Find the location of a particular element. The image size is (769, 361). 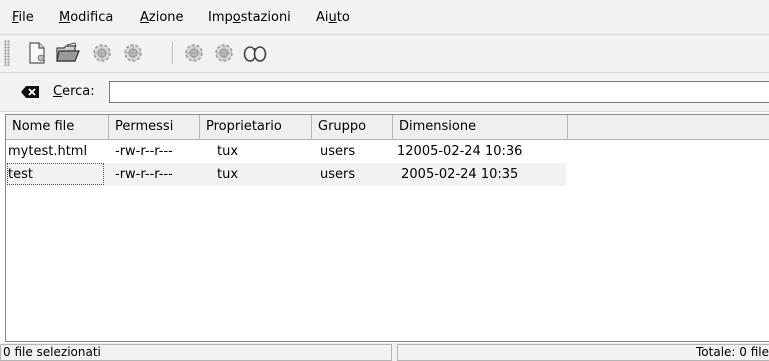

menu-modifica-mnemonic: M is located at coordinates (65, 17).